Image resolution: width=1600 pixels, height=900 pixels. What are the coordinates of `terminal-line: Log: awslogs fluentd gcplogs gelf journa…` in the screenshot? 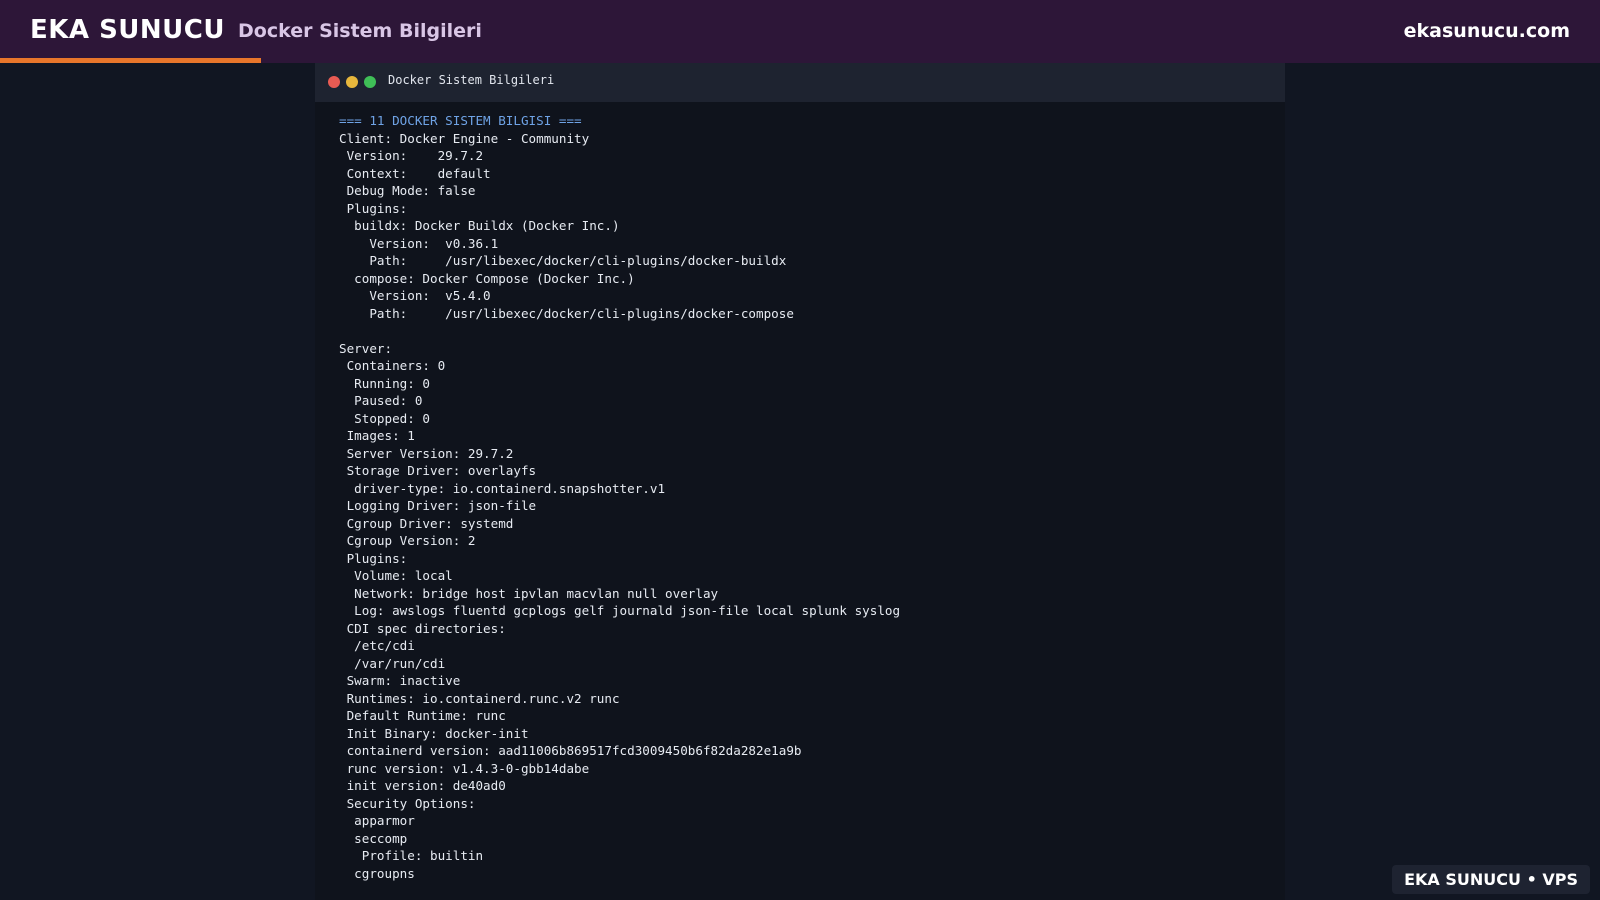 It's located at (620, 610).